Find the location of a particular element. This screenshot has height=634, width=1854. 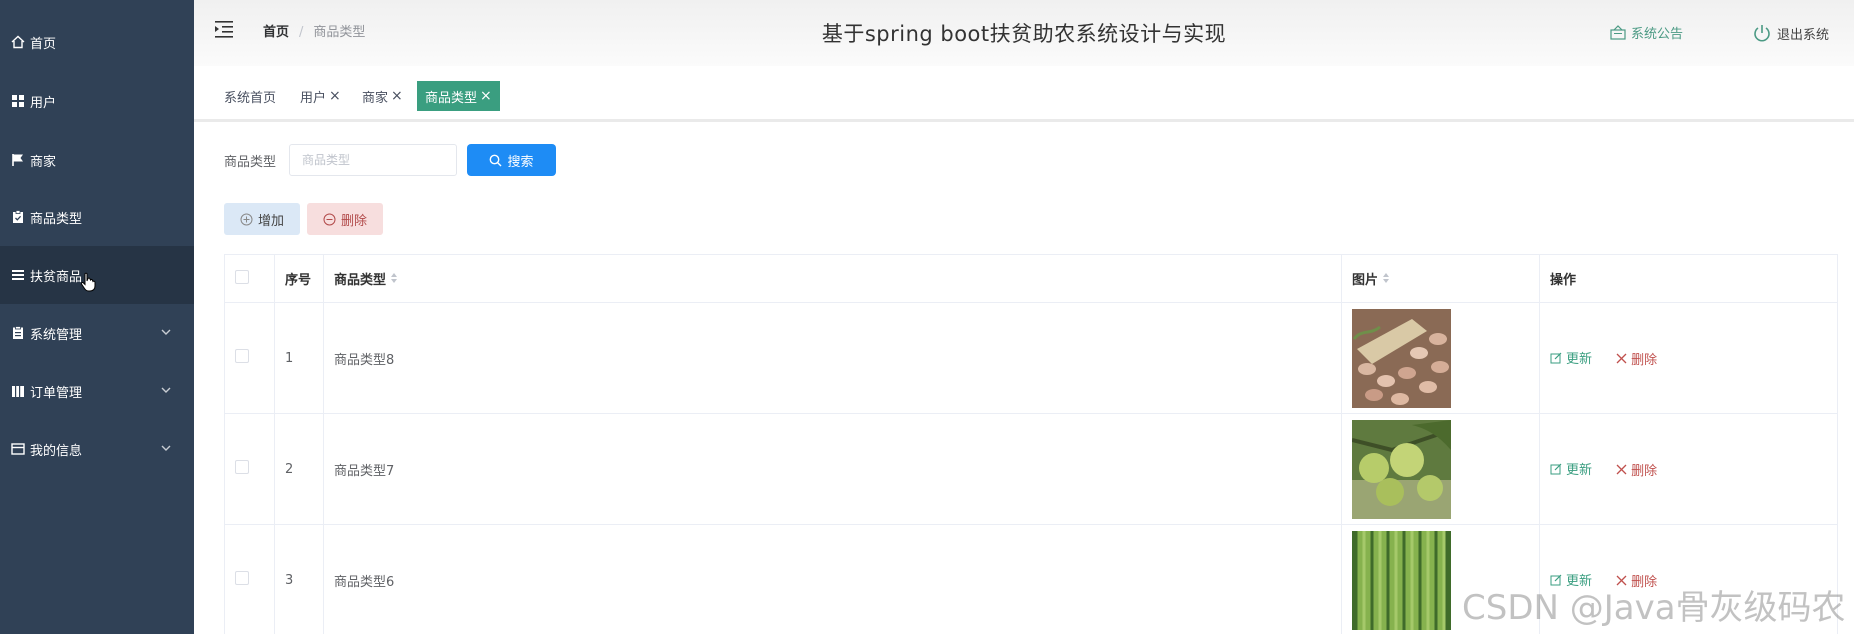

sidebar-item-users: 用户 is located at coordinates (97, 101).